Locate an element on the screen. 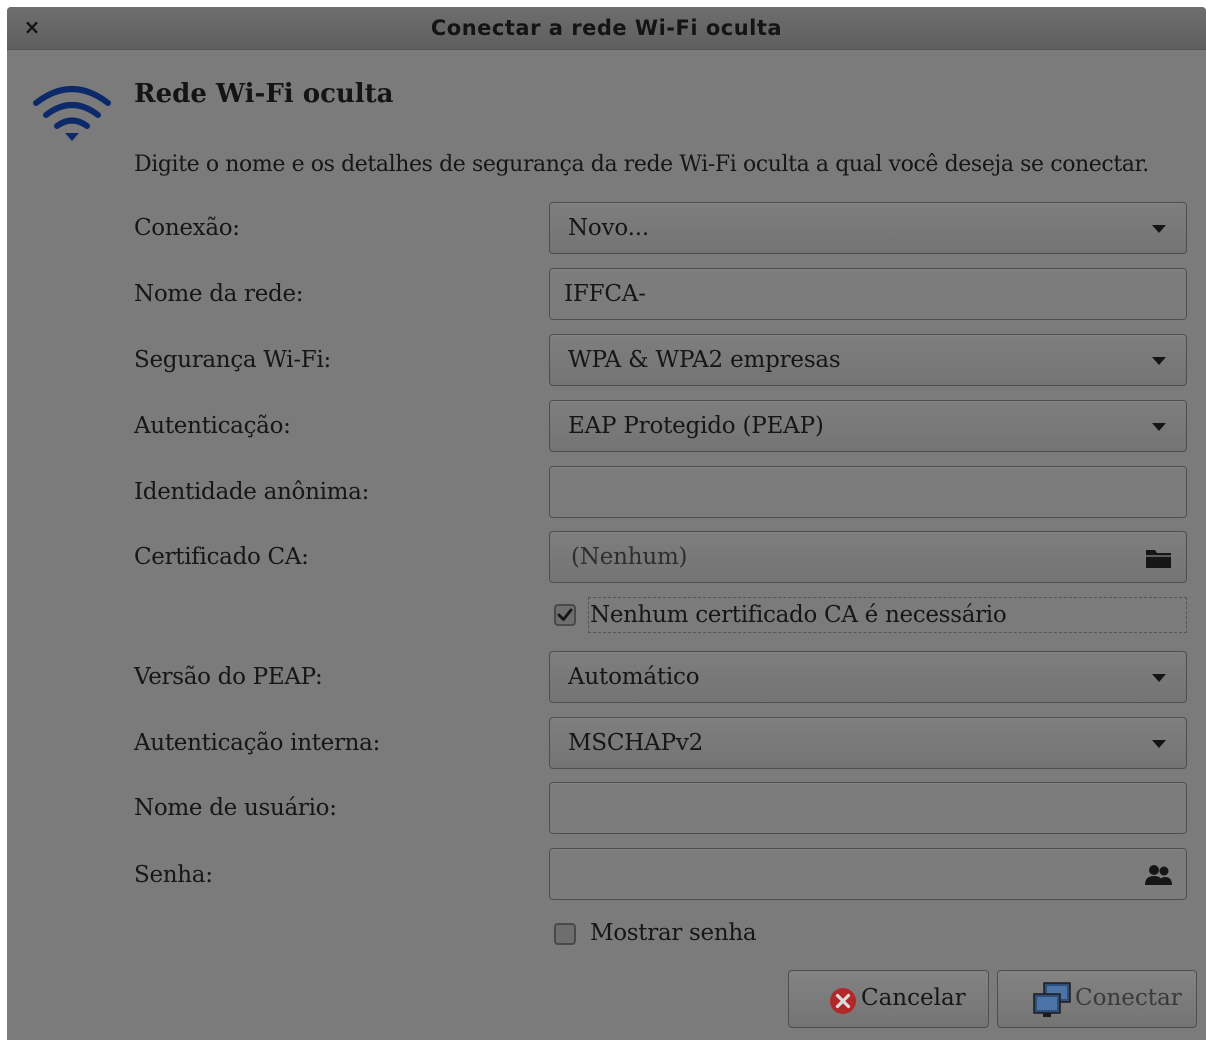  show-password-checkbox is located at coordinates (565, 934).